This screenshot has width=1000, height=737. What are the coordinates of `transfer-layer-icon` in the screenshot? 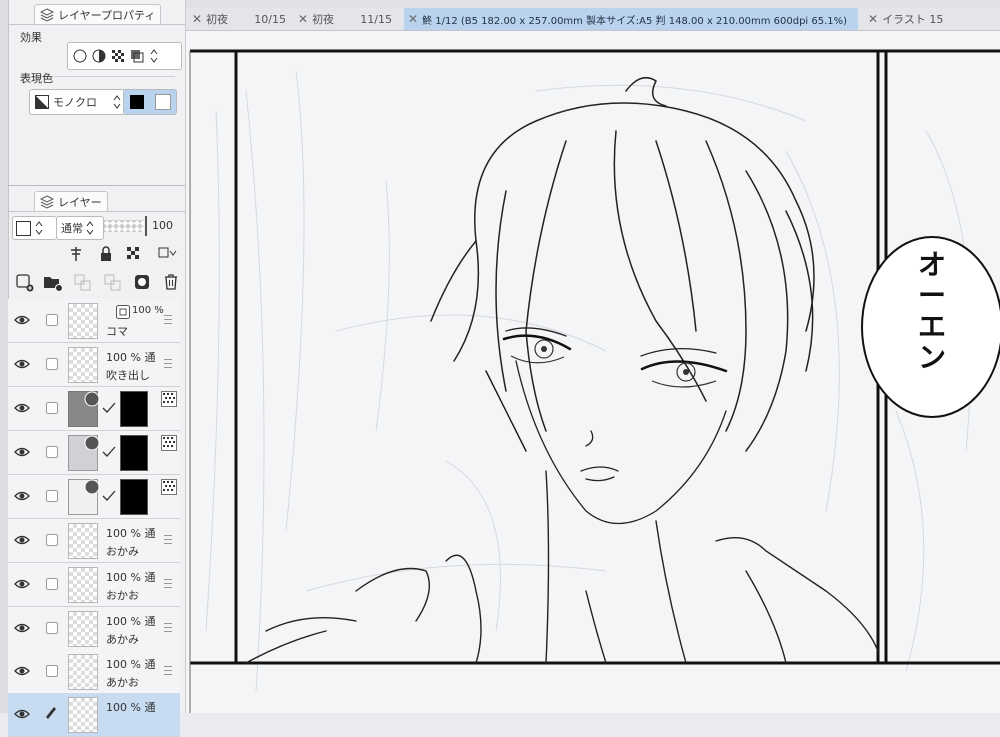 It's located at (83, 283).